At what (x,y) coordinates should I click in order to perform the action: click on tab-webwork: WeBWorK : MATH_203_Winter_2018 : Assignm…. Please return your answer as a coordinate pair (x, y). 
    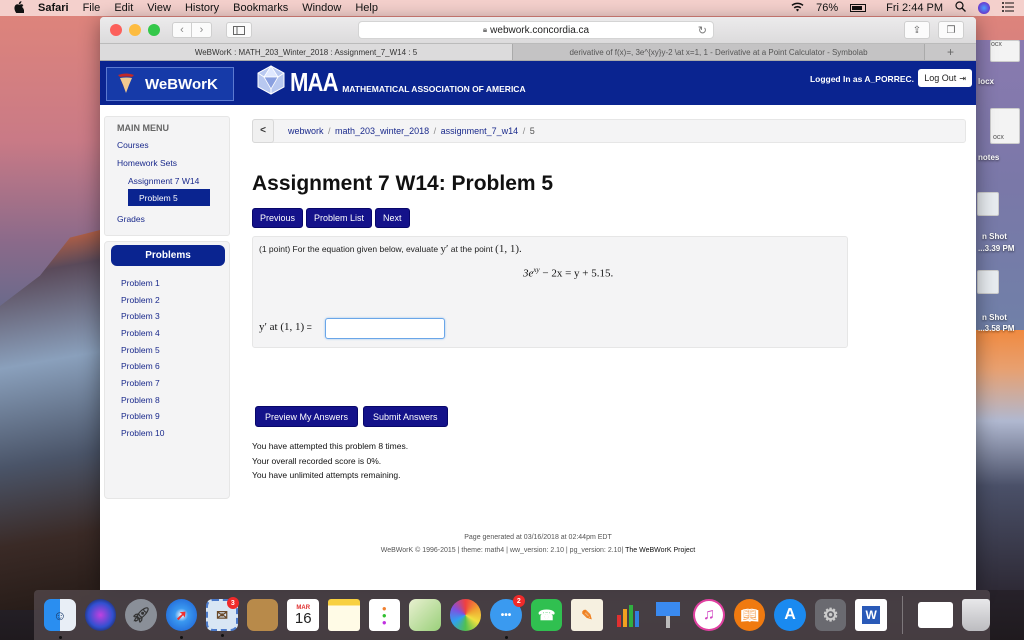
    Looking at the image, I should click on (306, 52).